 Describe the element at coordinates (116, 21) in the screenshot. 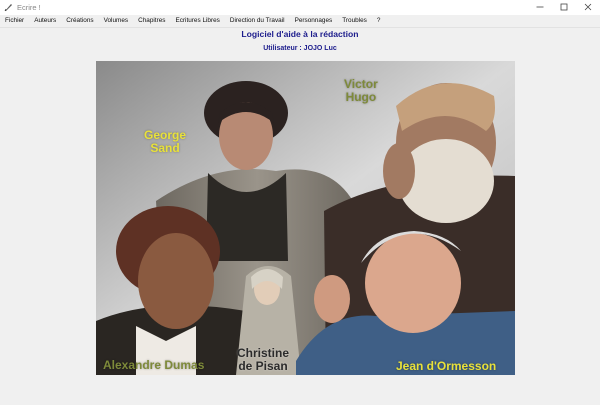

I see `menu-volumes: Volumes` at that location.